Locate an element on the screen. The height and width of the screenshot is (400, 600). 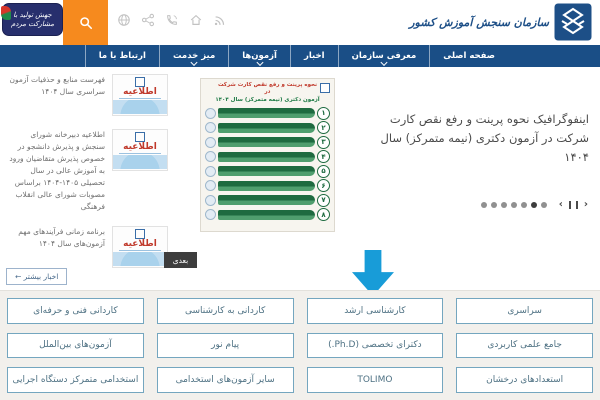
exam-category-button: جامع علمی کاربردی is located at coordinates (524, 345).